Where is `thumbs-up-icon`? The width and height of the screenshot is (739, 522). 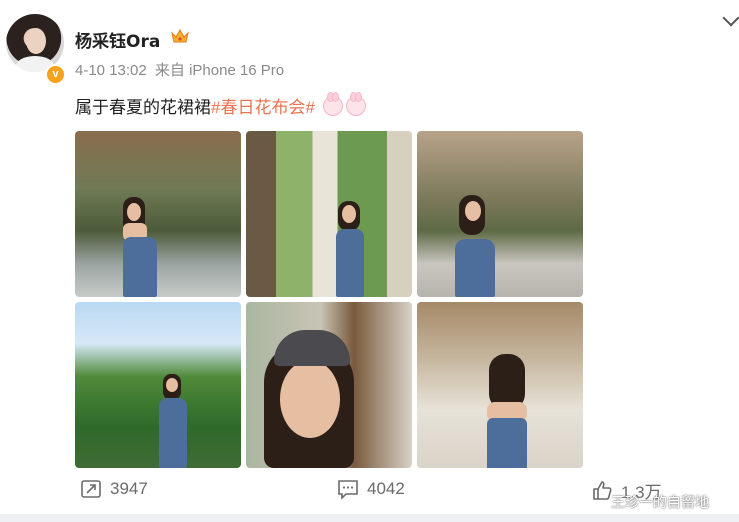 thumbs-up-icon is located at coordinates (602, 490).